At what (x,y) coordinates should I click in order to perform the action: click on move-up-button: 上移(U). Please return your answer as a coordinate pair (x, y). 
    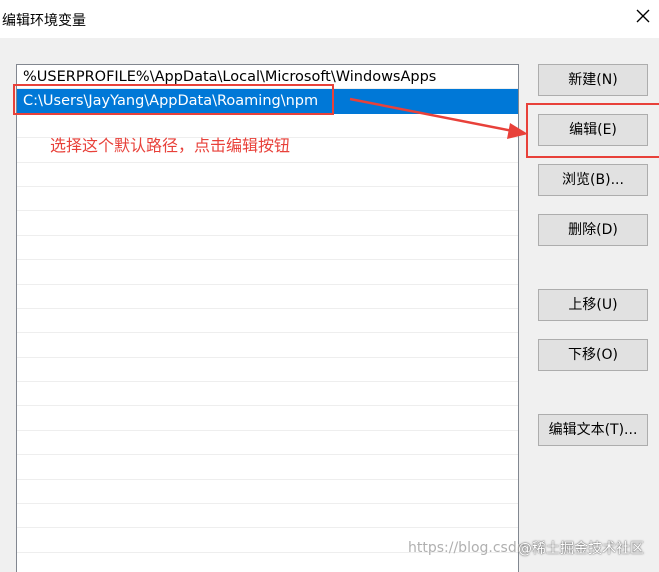
    Looking at the image, I should click on (593, 305).